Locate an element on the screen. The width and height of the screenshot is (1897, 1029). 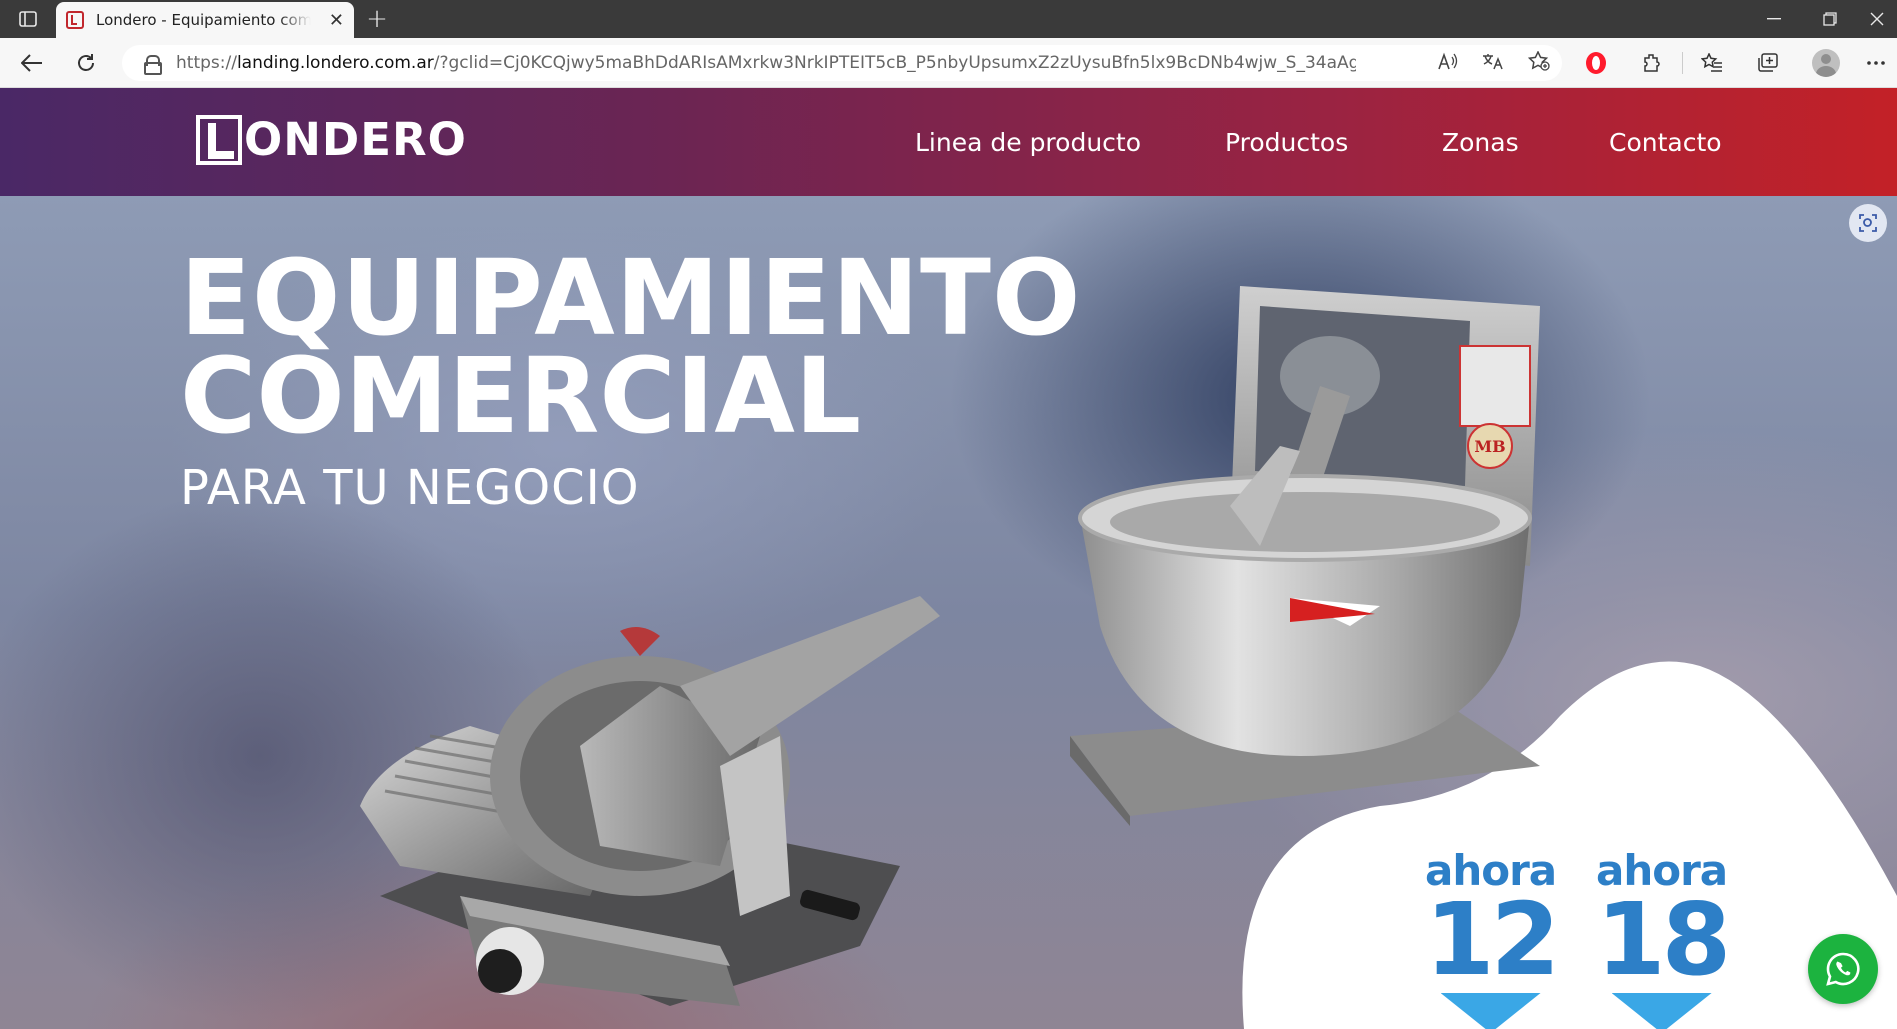
londero-logo: ONDERO is located at coordinates (331, 140).